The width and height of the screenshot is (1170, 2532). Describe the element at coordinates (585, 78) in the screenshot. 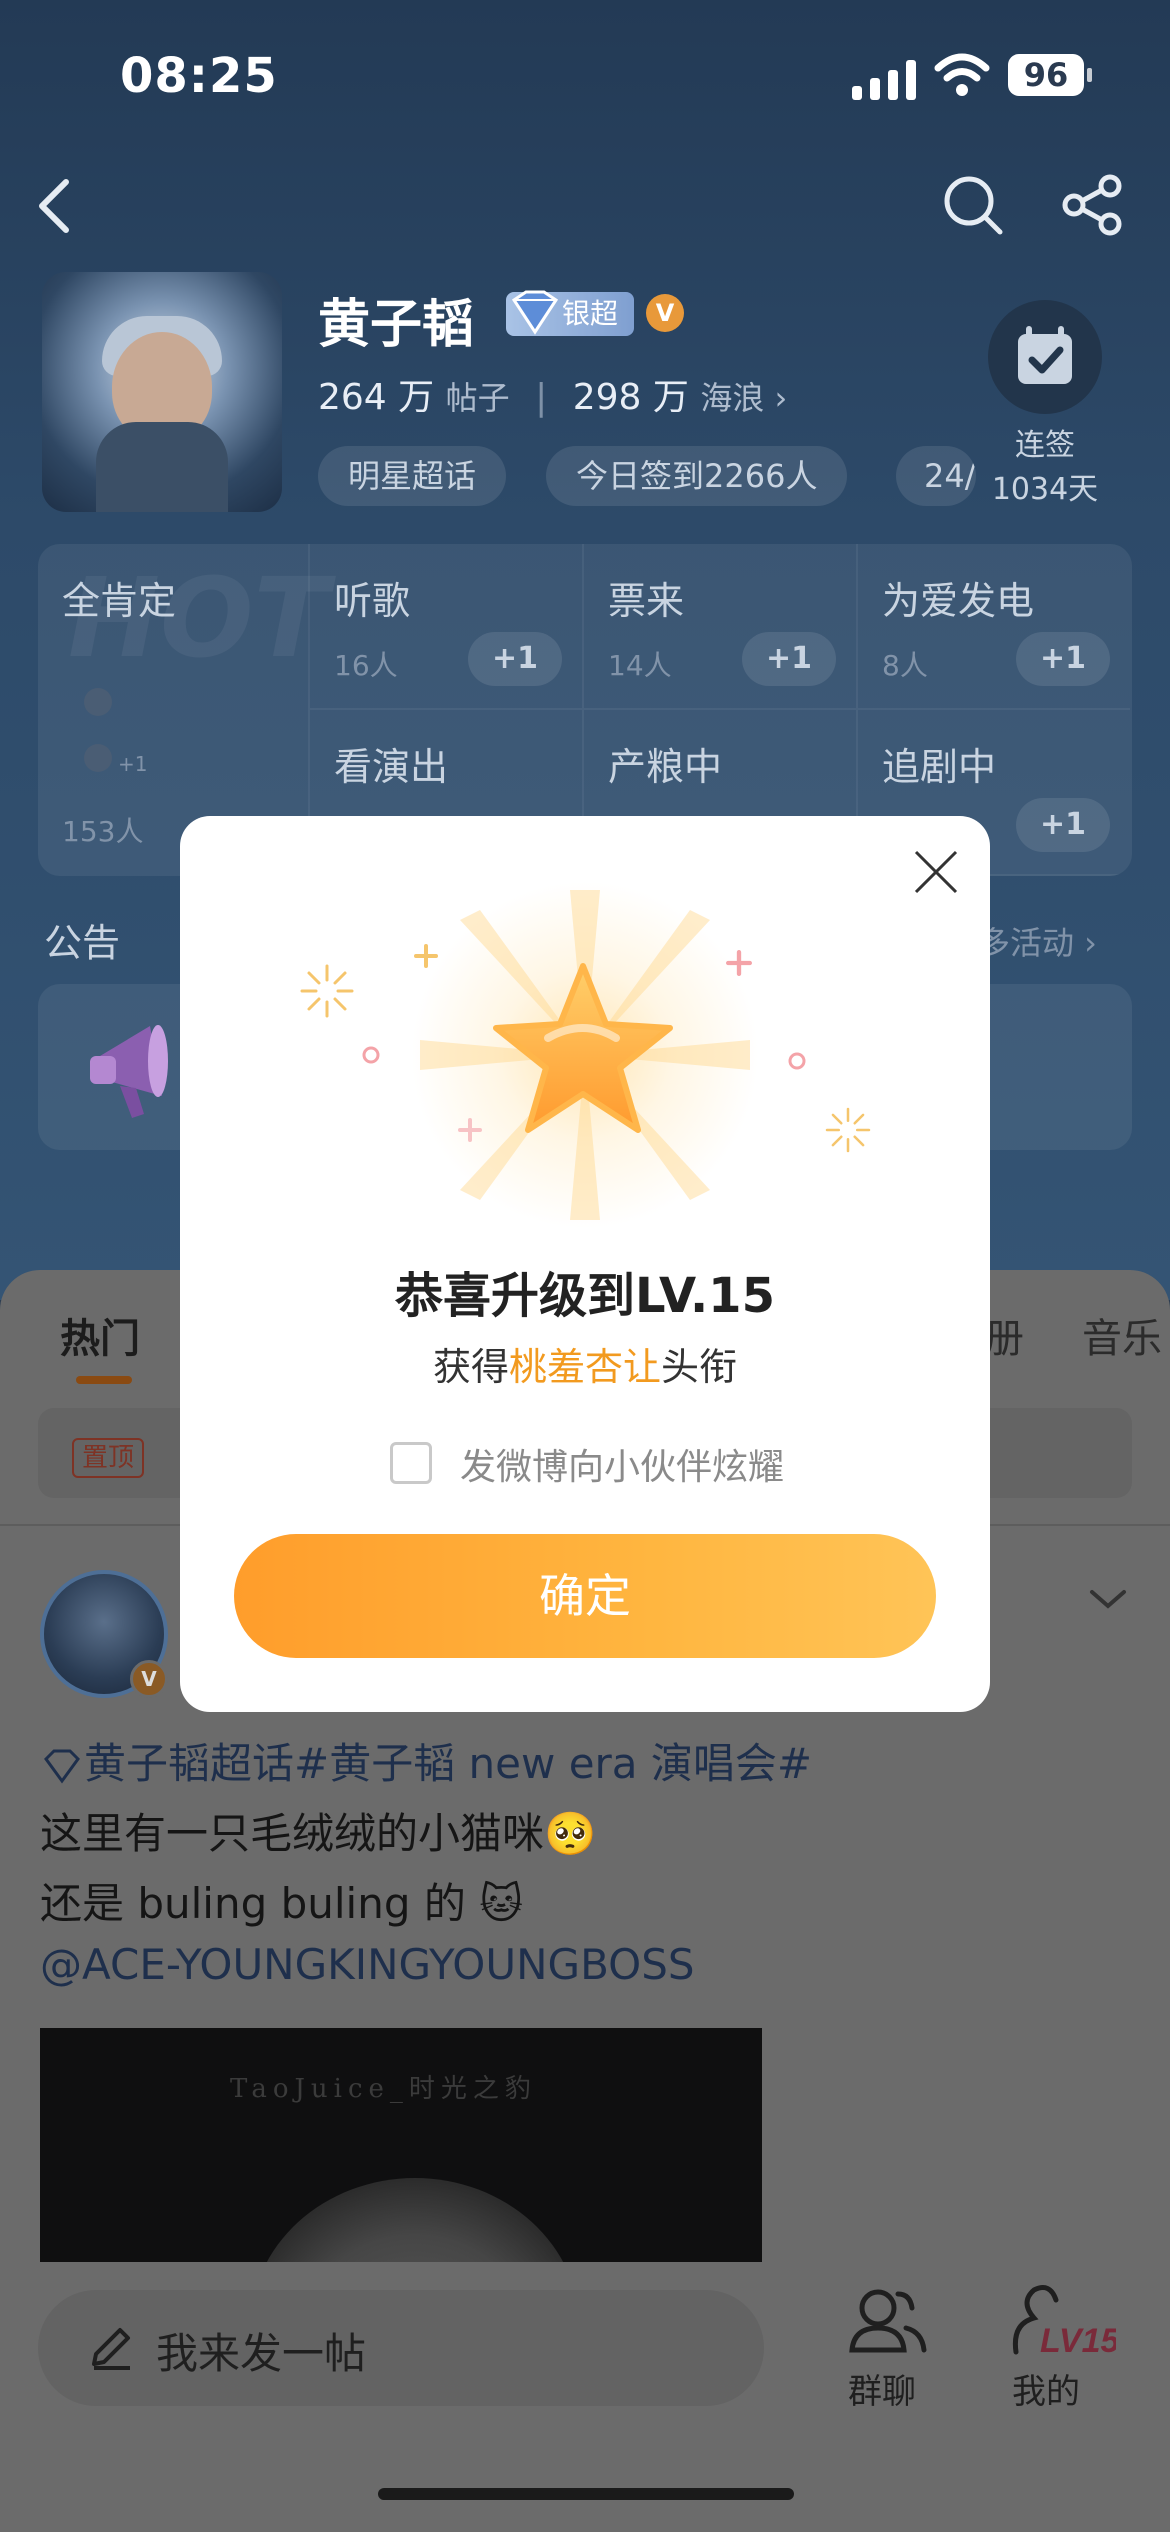

I see `status-bar: 08:25 96` at that location.